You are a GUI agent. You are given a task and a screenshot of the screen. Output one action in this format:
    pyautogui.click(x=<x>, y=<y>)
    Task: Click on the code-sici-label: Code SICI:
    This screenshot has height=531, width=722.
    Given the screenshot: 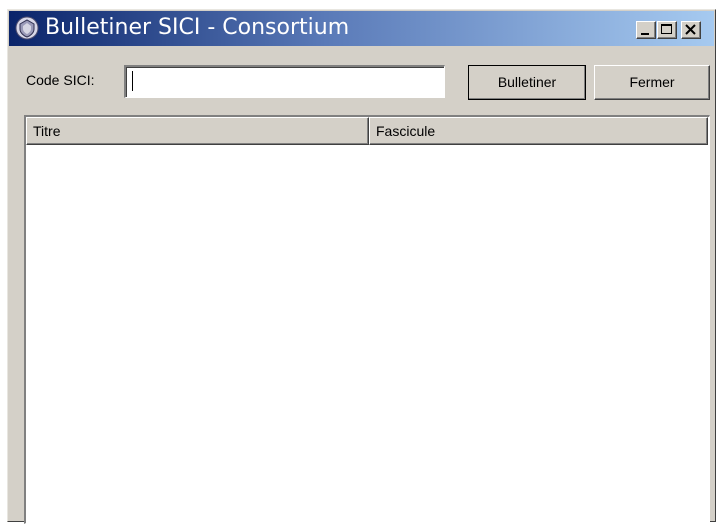 What is the action you would take?
    pyautogui.click(x=60, y=80)
    